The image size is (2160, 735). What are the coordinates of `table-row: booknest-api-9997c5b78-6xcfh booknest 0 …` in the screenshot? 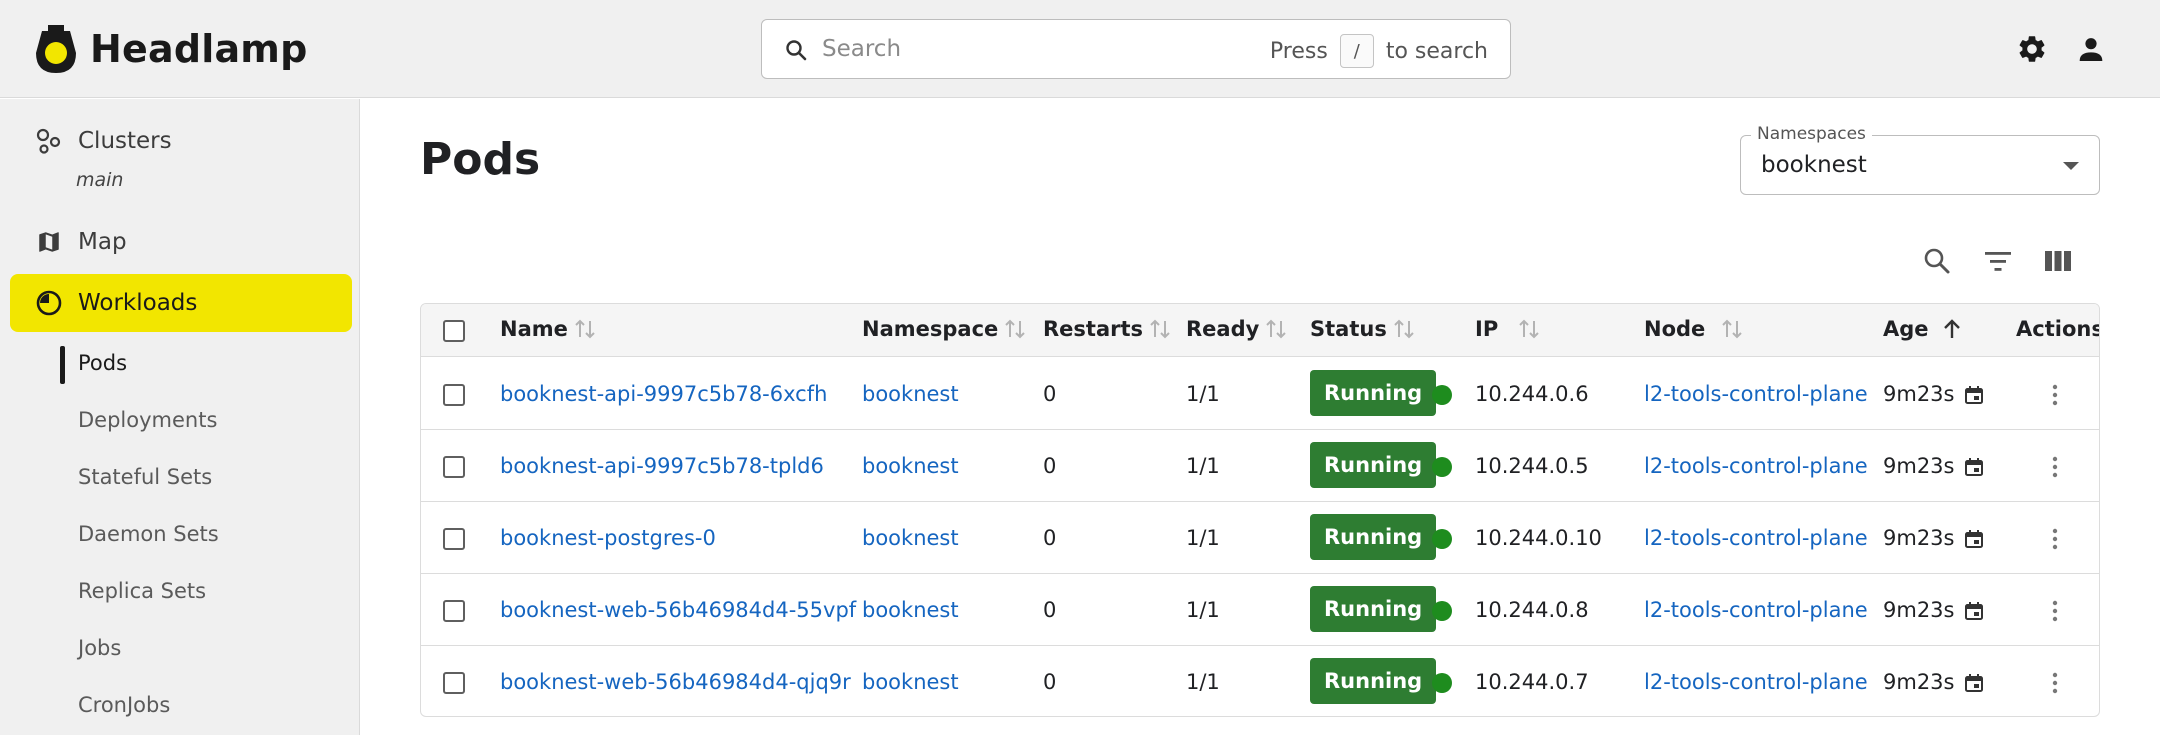 It's located at (1260, 394).